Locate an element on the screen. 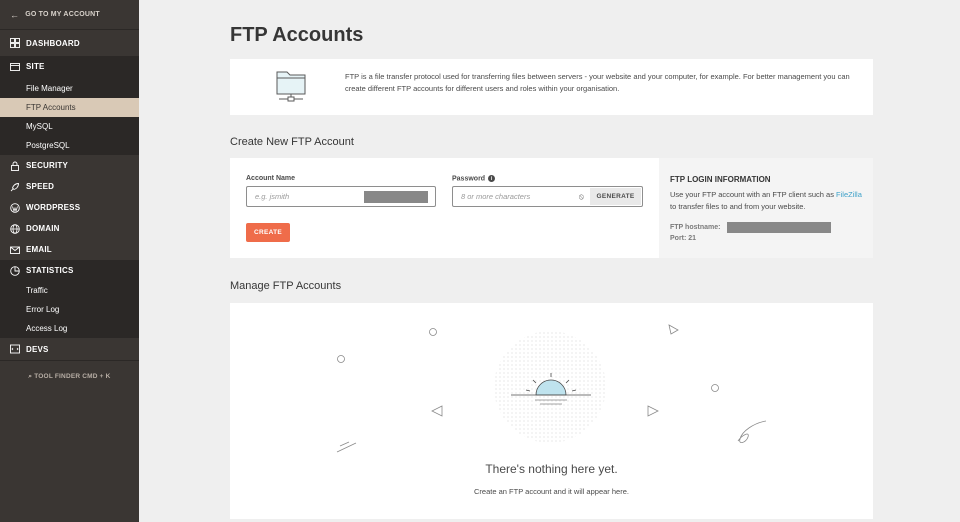 The image size is (960, 522). ftp-port: Port: 21 is located at coordinates (683, 238).